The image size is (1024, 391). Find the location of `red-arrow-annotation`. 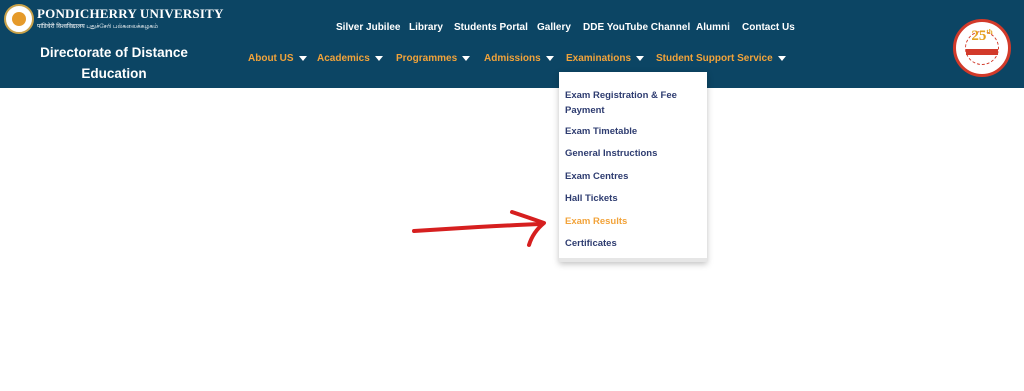

red-arrow-annotation is located at coordinates (479, 228).